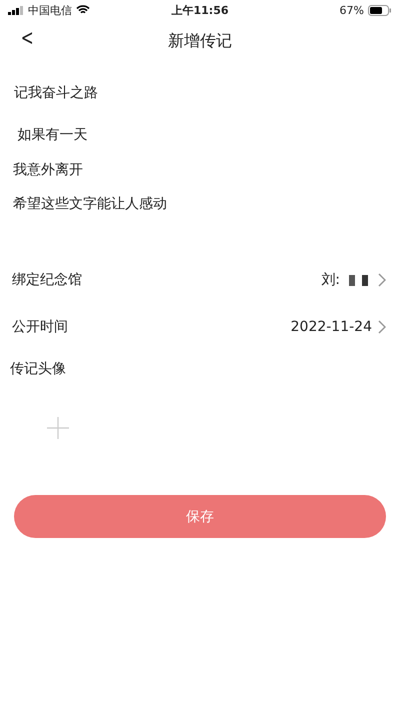 This screenshot has width=400, height=711. I want to click on page-title: 新增传记, so click(200, 41).